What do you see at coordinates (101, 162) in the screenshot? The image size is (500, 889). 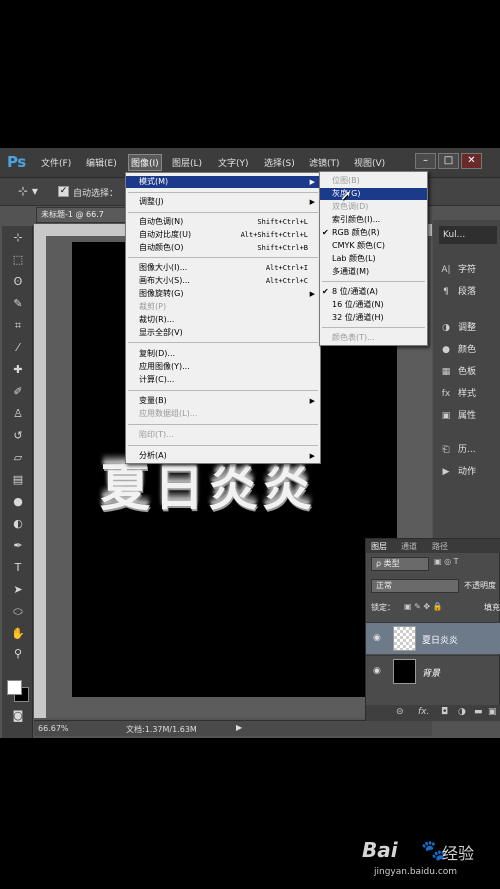 I see `menu-edit: 编辑(E)` at bounding box center [101, 162].